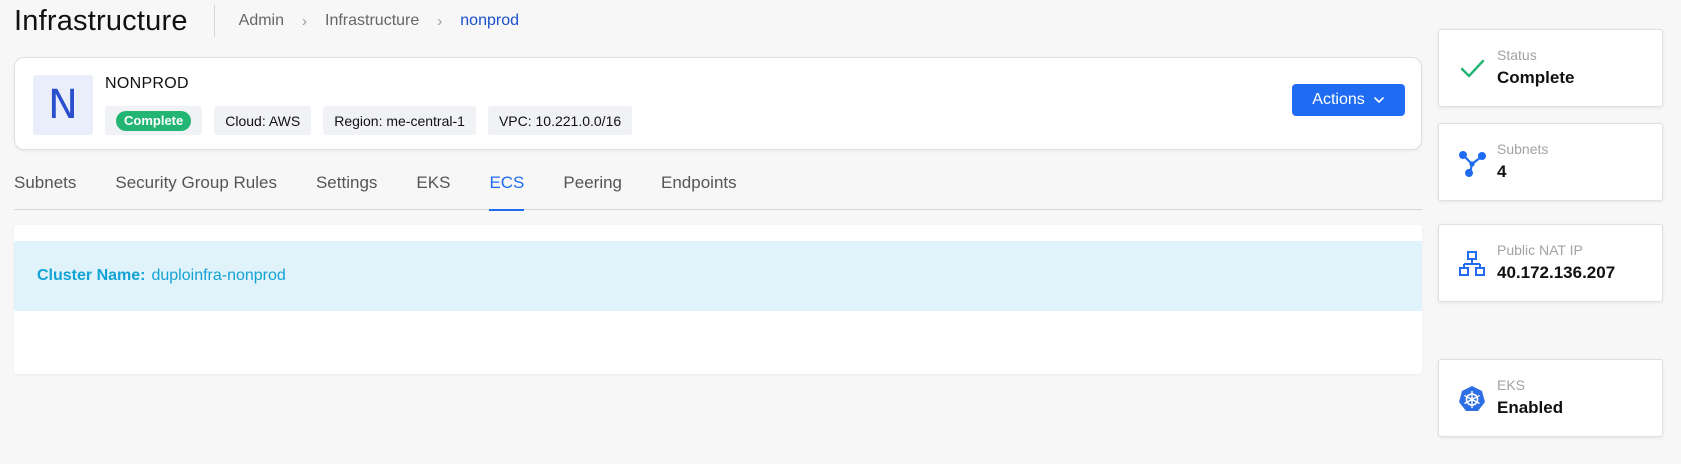 This screenshot has width=1681, height=464. Describe the element at coordinates (1511, 385) in the screenshot. I see `stat-label: EKS` at that location.